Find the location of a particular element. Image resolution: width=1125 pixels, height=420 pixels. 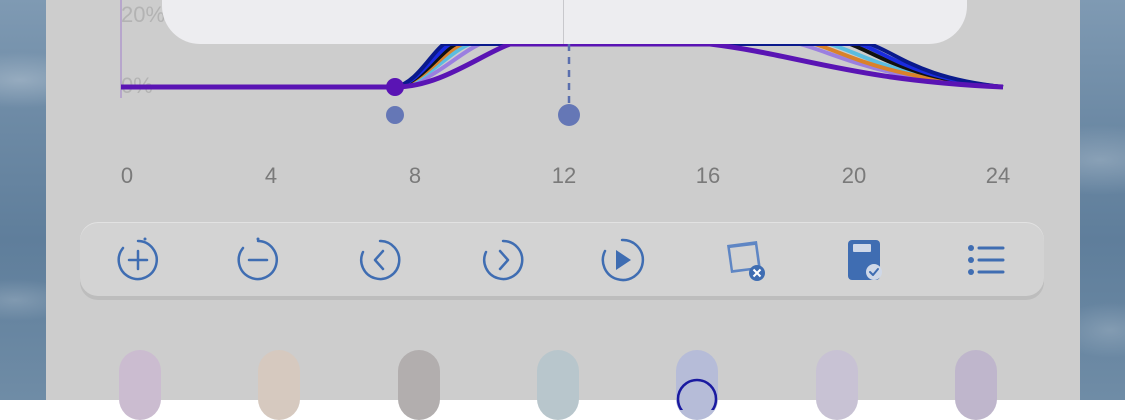

list-button is located at coordinates (986, 260).